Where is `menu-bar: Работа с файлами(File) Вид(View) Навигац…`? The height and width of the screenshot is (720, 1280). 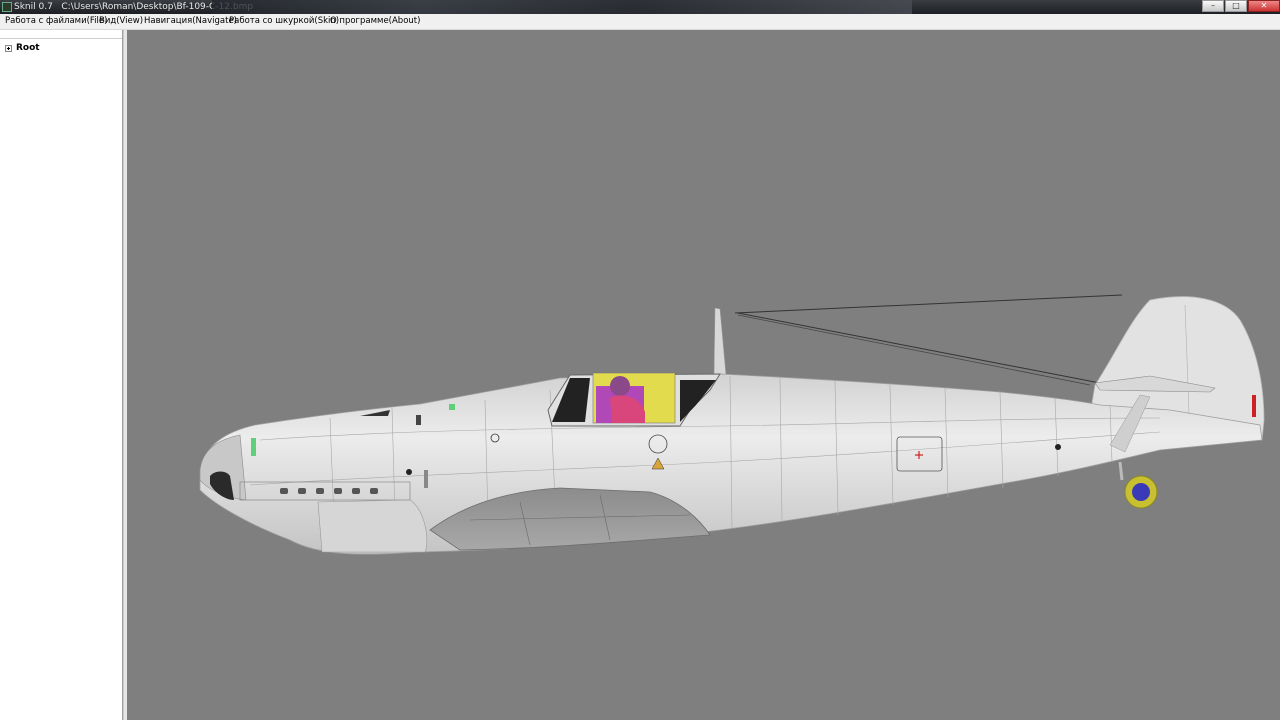
menu-bar: Работа с файлами(File) Вид(View) Навигац… is located at coordinates (640, 22).